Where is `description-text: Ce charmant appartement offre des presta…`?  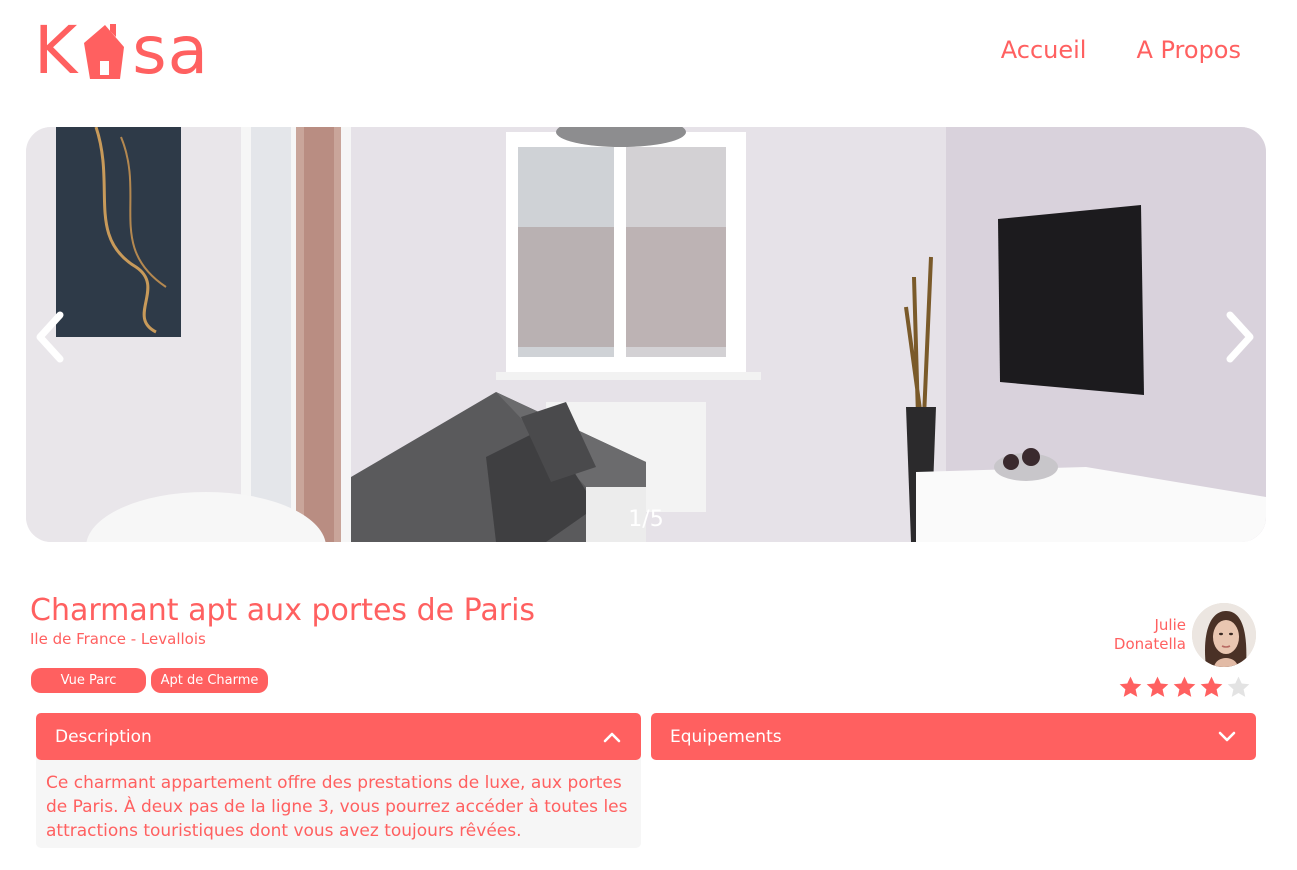
description-text: Ce charmant appartement offre des presta… is located at coordinates (338, 802).